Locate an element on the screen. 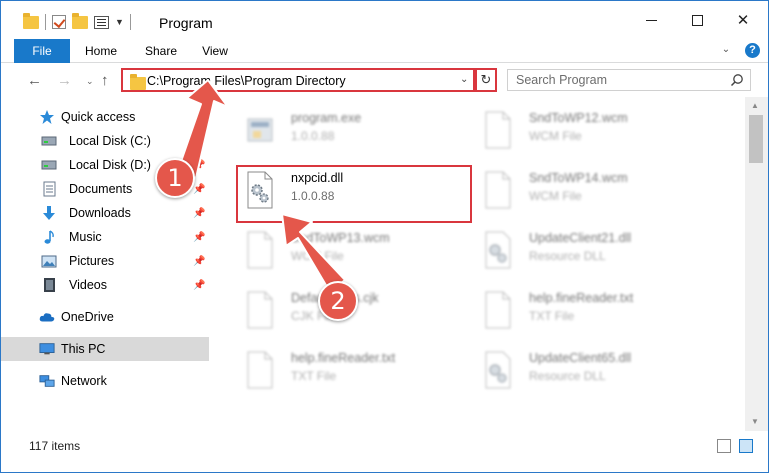 The width and height of the screenshot is (769, 473). sidebar-item-label: Downloads is located at coordinates (100, 213).